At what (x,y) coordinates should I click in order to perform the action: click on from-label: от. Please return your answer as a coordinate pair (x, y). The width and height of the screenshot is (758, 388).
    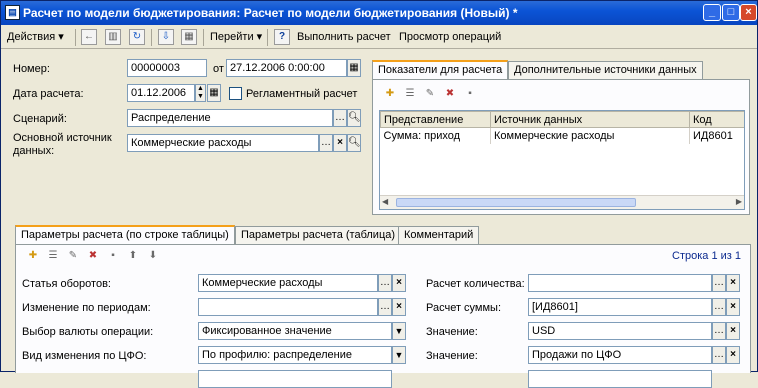
    Looking at the image, I should click on (218, 69).